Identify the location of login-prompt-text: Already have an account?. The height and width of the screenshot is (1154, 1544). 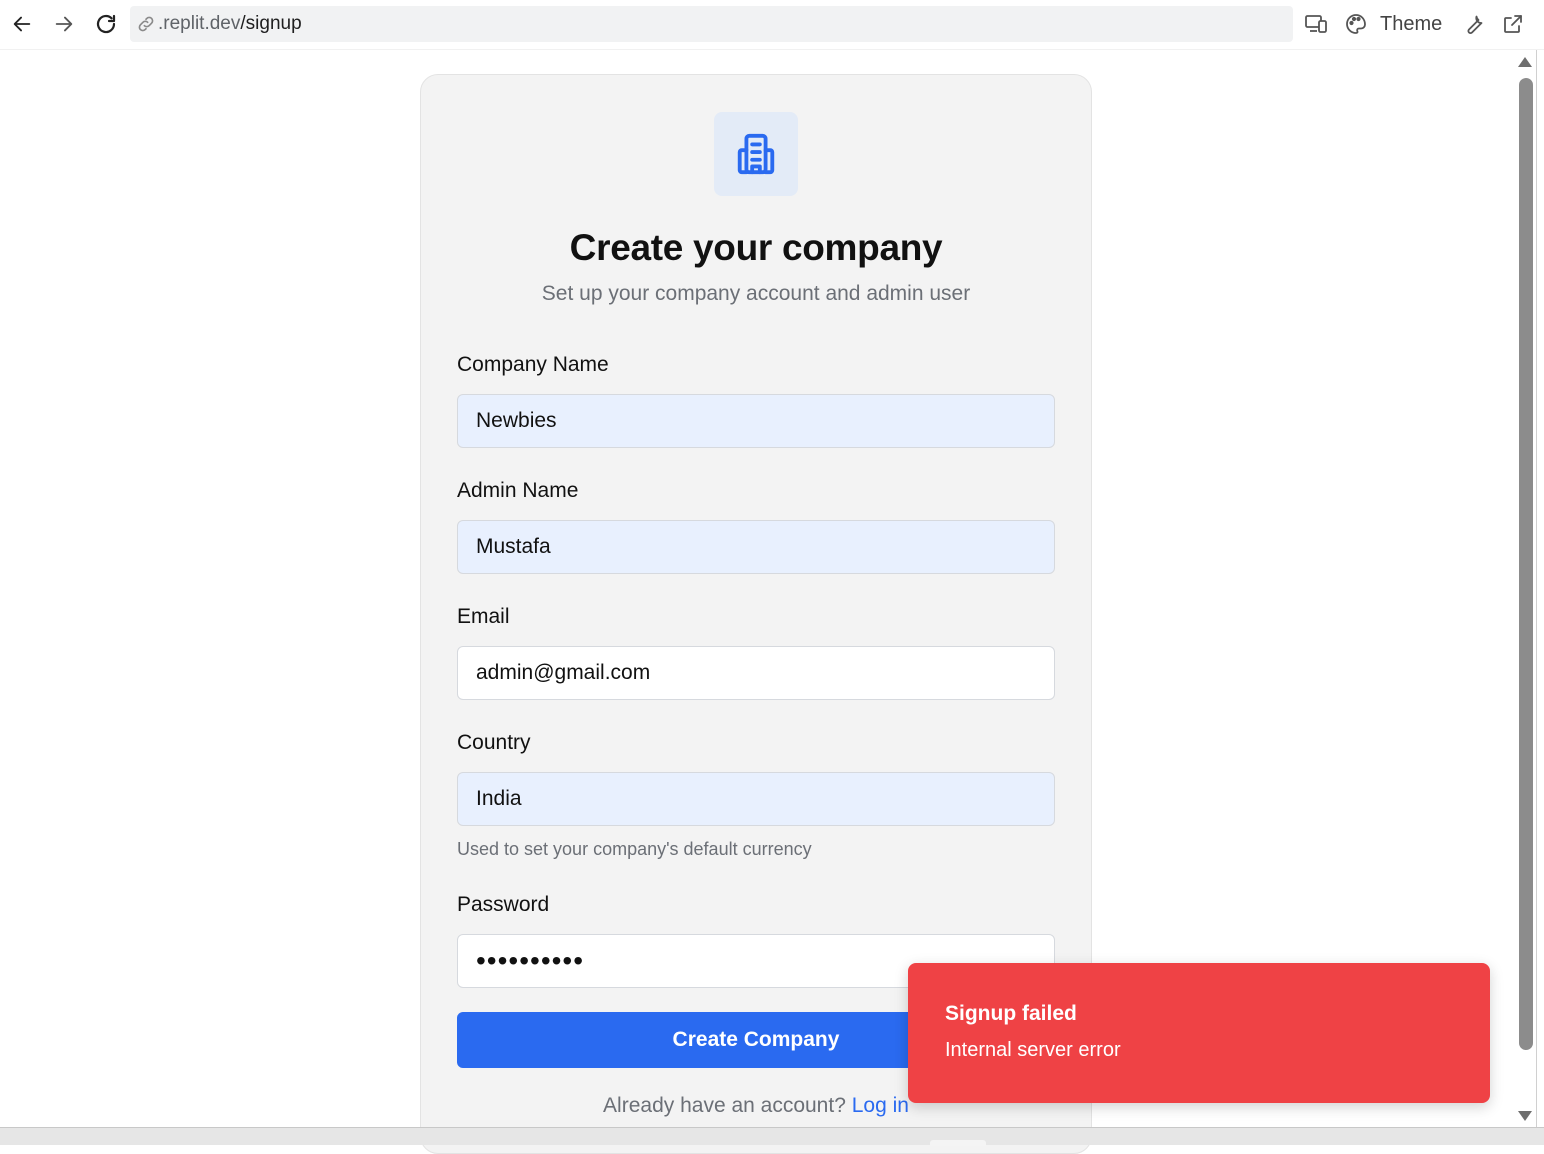
(724, 1105).